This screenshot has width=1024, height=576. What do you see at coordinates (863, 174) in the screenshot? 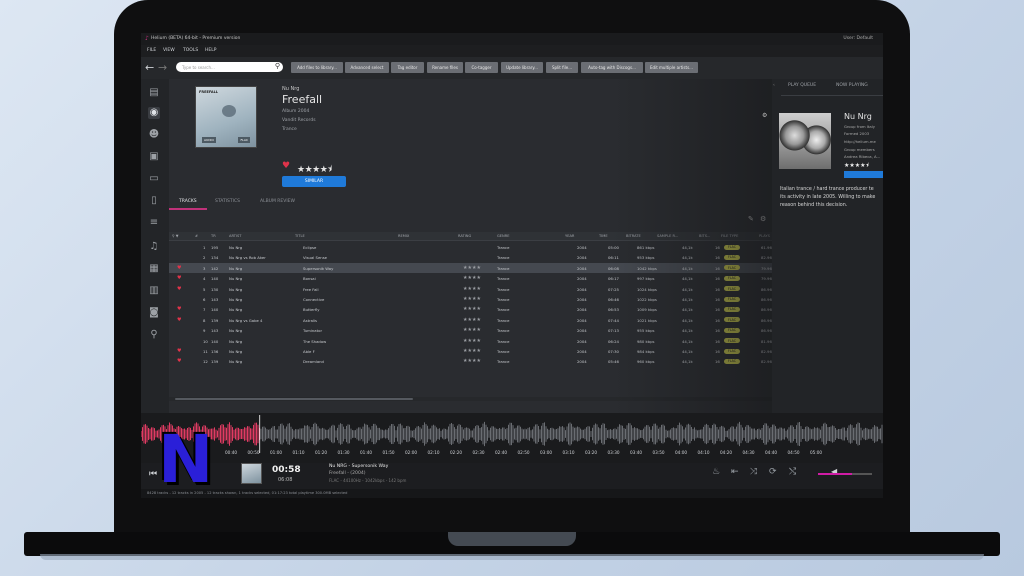
I see `artist-action-button` at bounding box center [863, 174].